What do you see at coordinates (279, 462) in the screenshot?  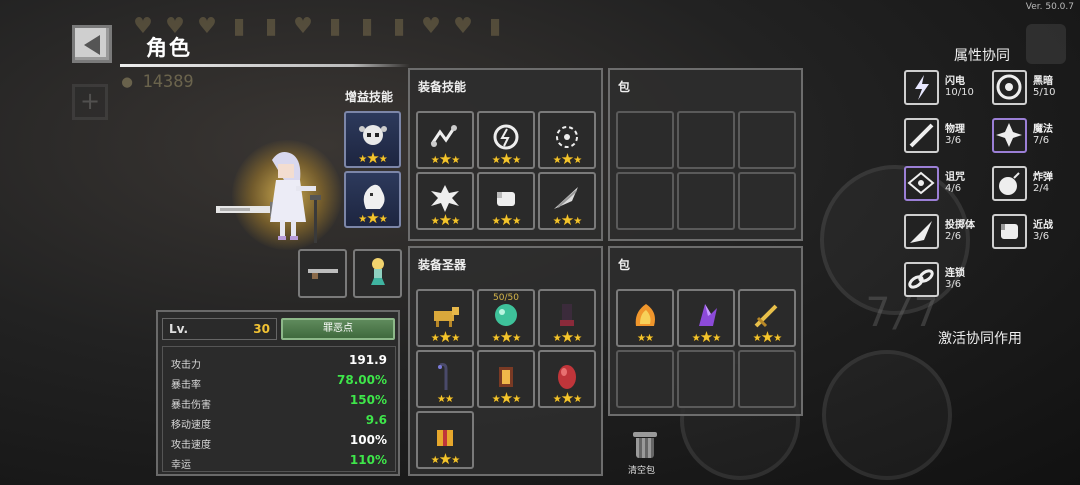 I see `stat-row: 幸运 110%` at bounding box center [279, 462].